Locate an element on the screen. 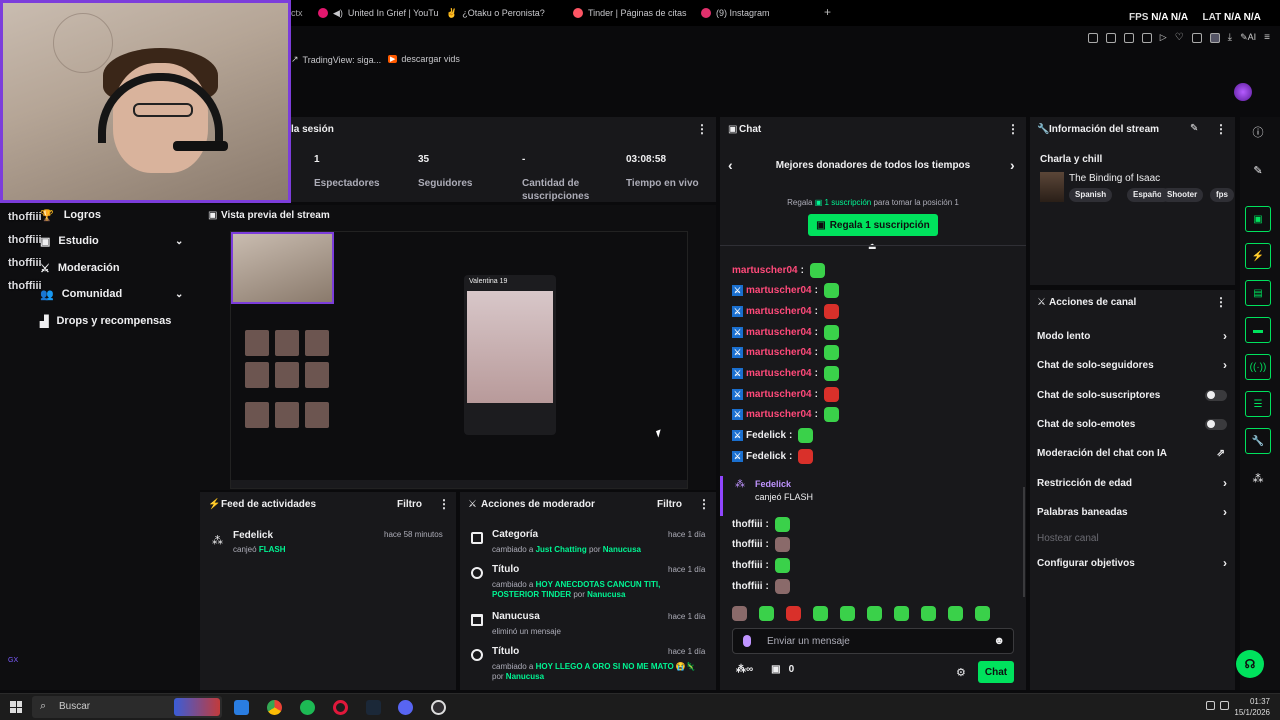 This screenshot has width=1280, height=720. new-tab-button: + is located at coordinates (827, 12).